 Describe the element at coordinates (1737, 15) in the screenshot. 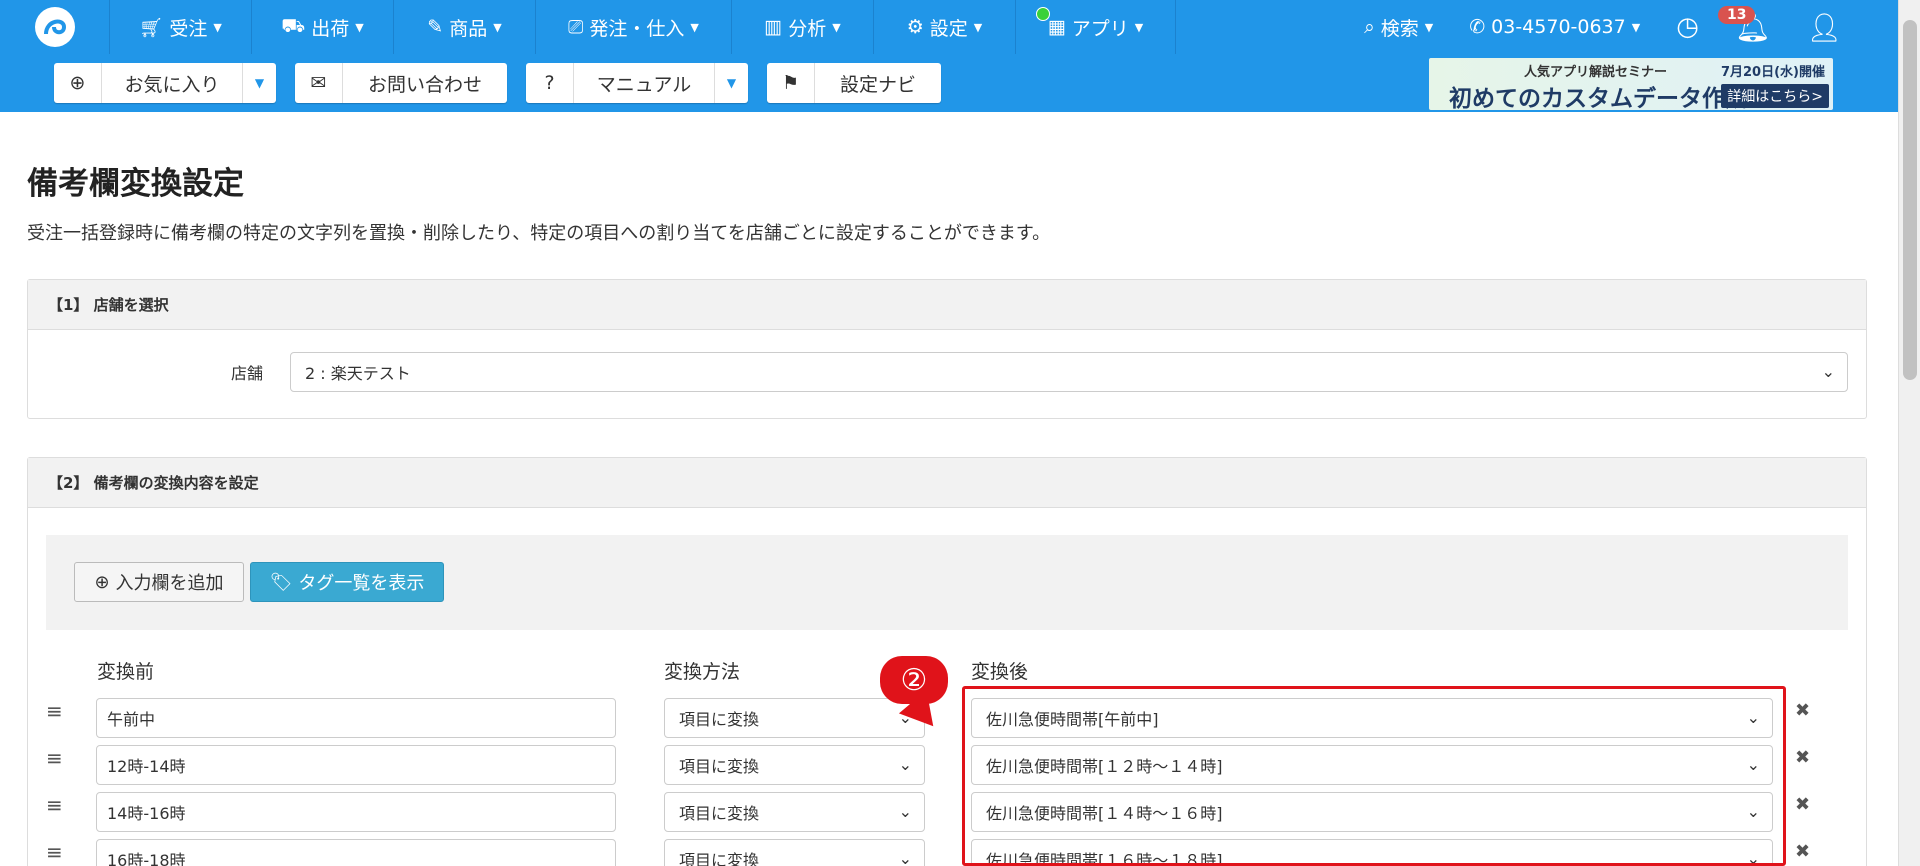

I see `notification-badge: 13` at that location.